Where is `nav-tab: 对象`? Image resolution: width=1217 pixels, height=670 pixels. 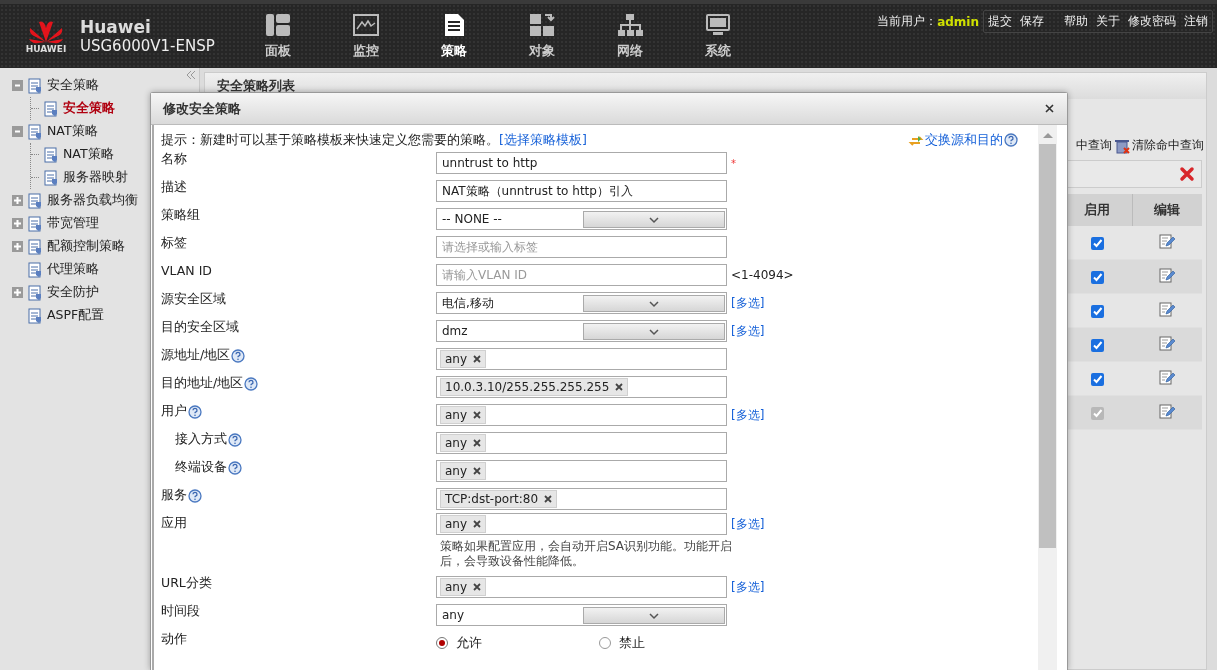
nav-tab: 对象 is located at coordinates (542, 36).